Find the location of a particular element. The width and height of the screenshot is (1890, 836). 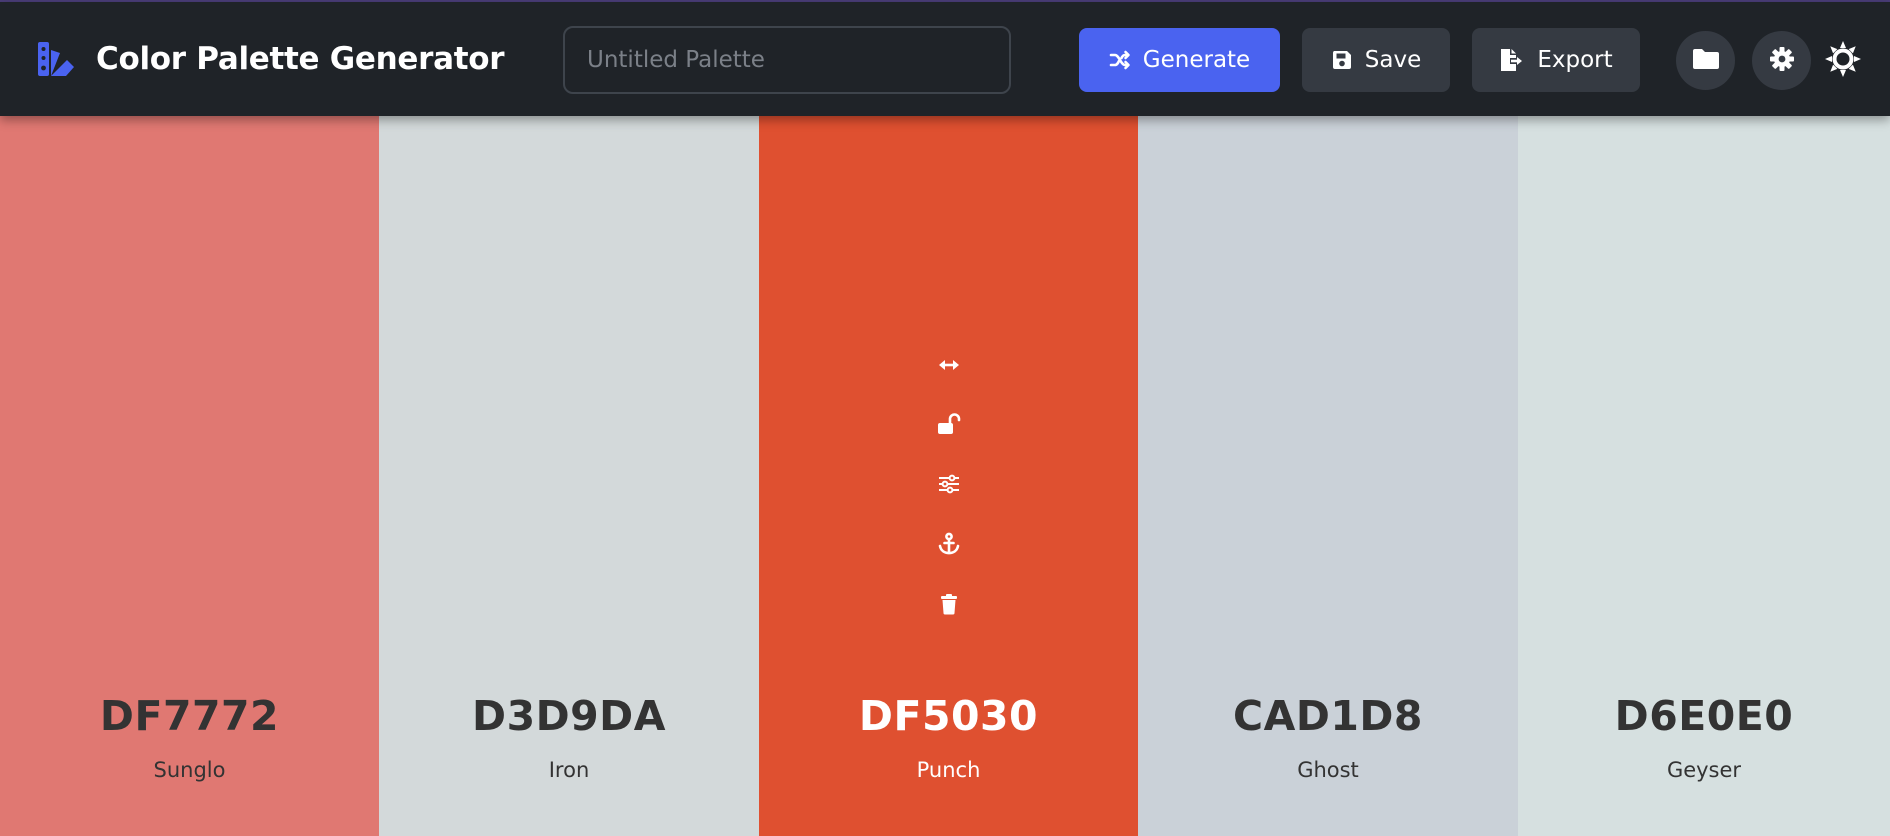

delete-button is located at coordinates (949, 606).